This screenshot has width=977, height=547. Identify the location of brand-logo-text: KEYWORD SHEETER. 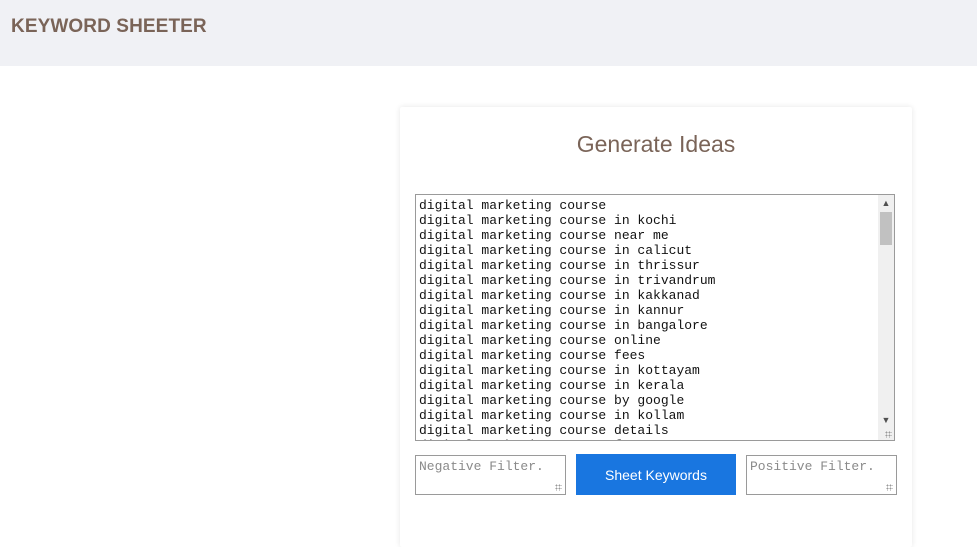
(109, 27).